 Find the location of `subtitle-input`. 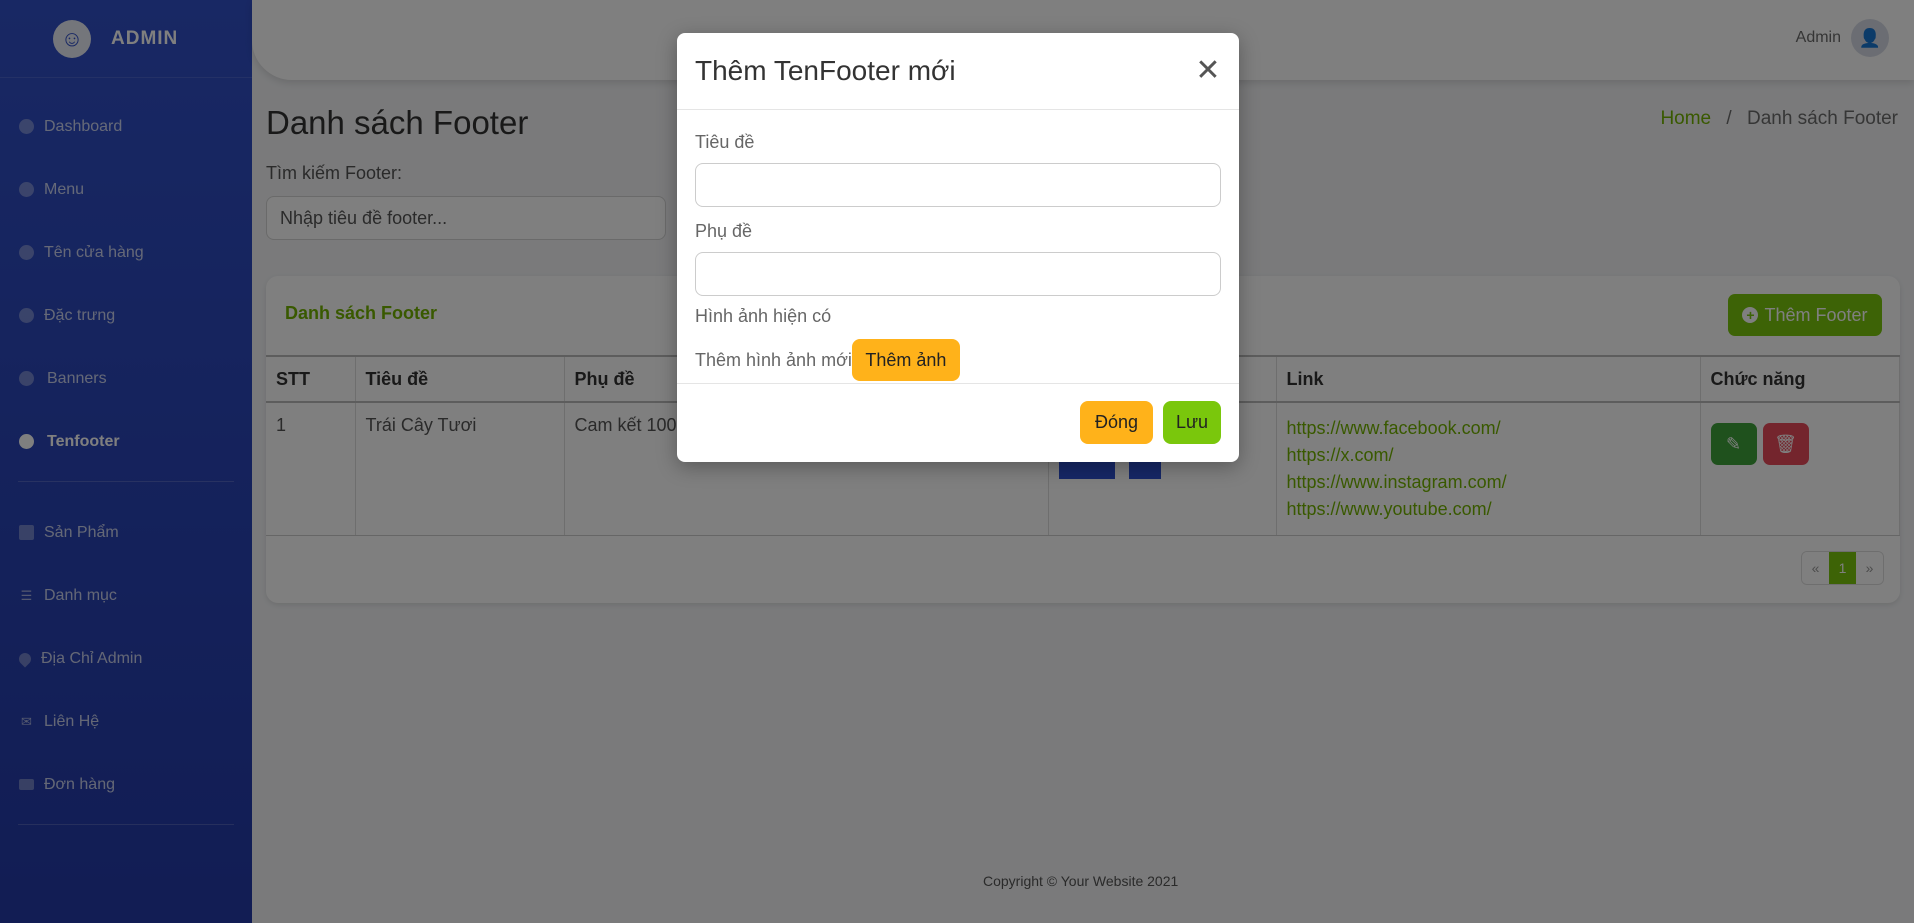

subtitle-input is located at coordinates (958, 274).